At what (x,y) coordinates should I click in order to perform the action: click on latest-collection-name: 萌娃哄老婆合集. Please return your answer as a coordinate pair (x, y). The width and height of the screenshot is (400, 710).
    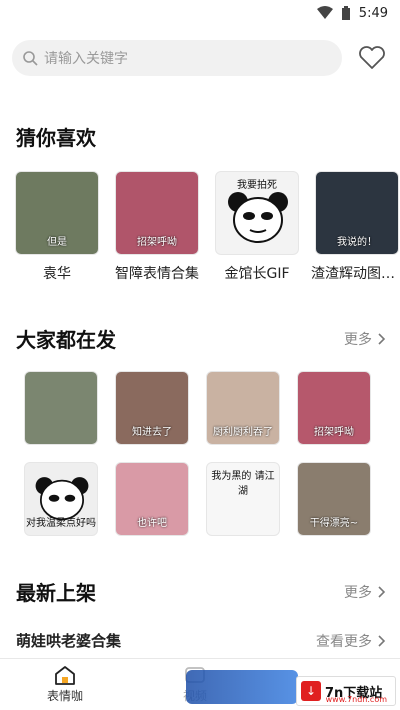
    Looking at the image, I should click on (69, 641).